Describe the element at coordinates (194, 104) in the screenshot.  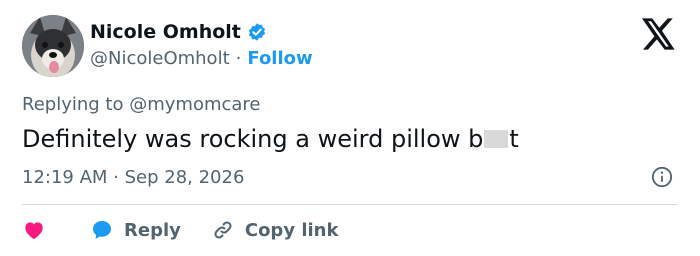
I see `reply-mention-link: @mymomcare` at that location.